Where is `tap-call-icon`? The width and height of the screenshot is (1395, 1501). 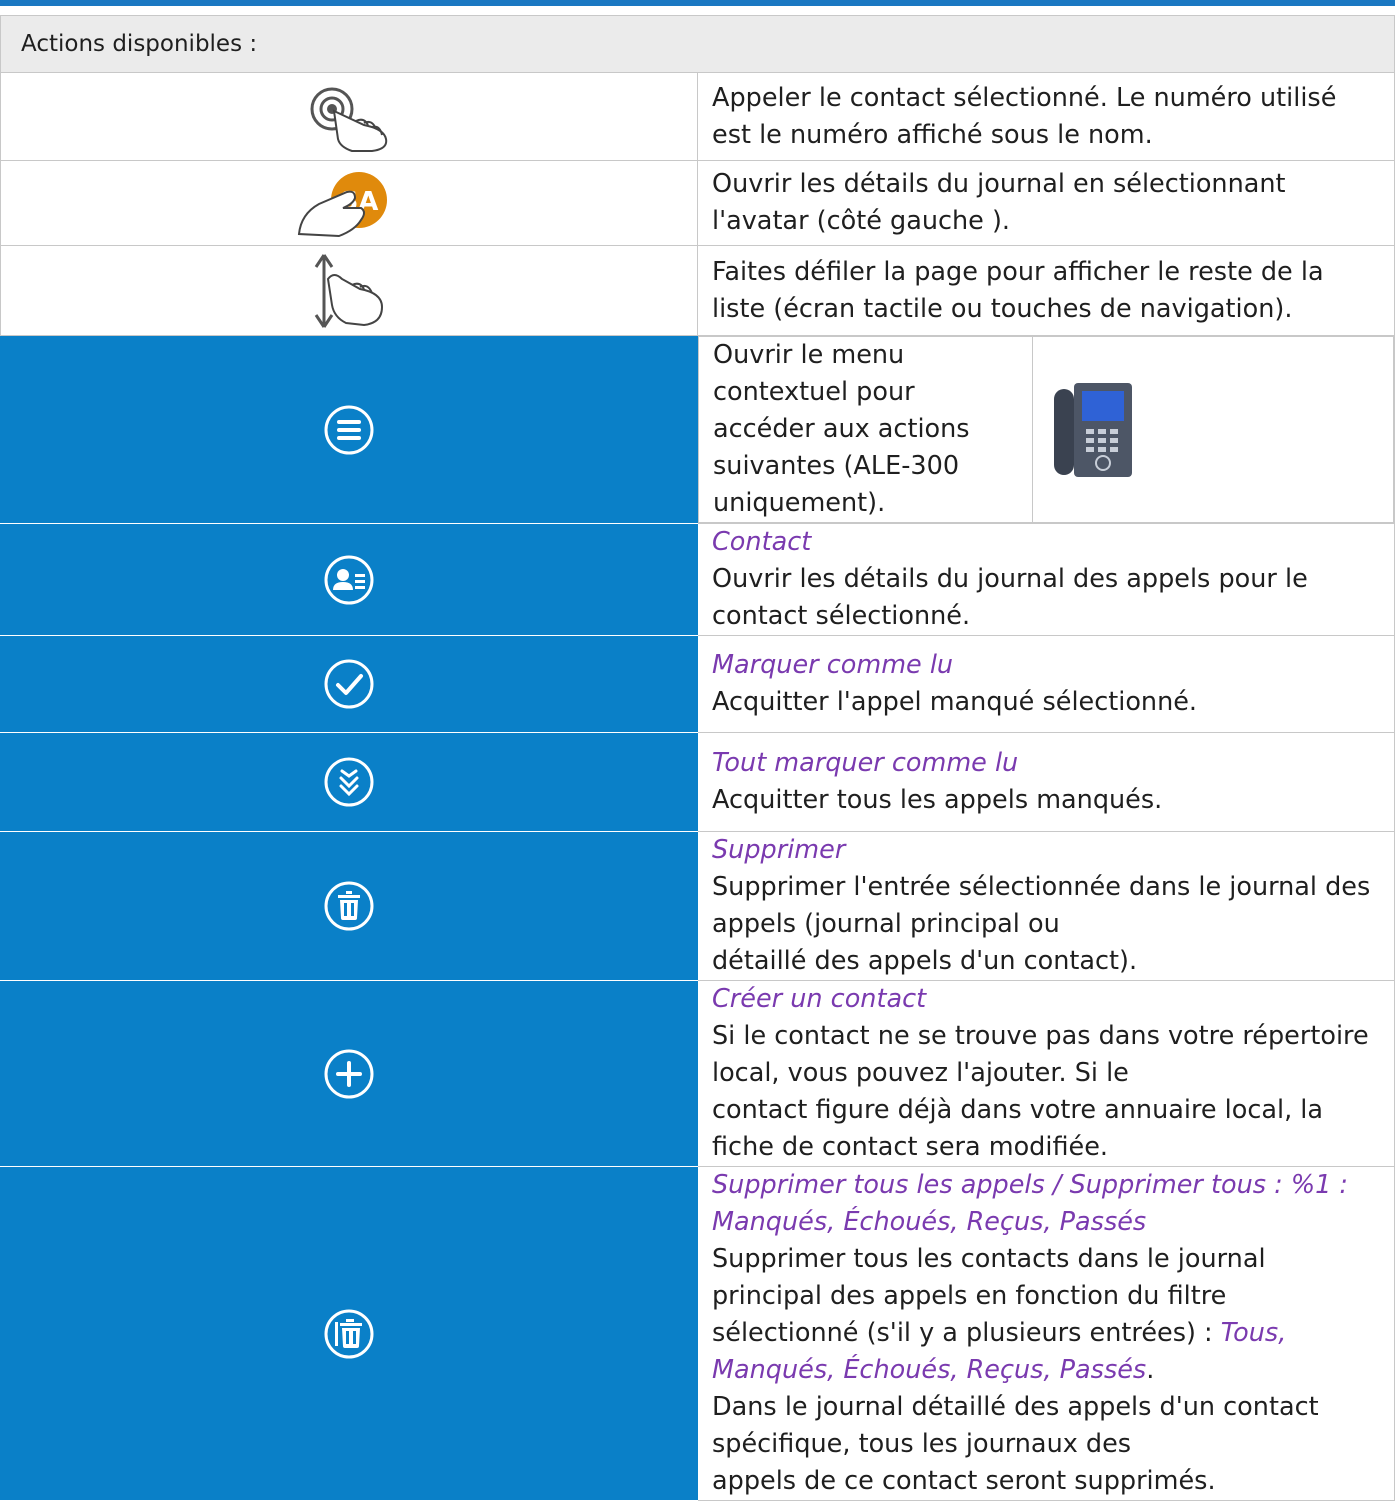 tap-call-icon is located at coordinates (349, 116).